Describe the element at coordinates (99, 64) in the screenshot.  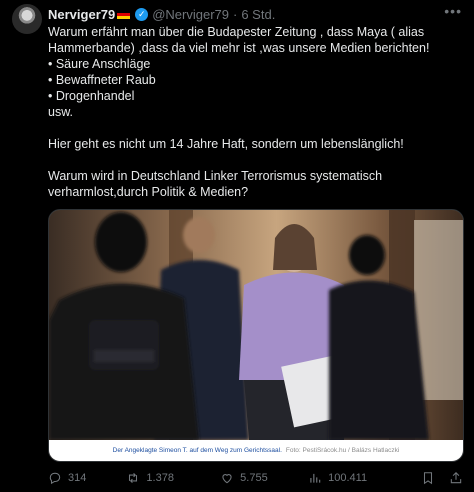
I see `text-line: • Säure Anschläge` at that location.